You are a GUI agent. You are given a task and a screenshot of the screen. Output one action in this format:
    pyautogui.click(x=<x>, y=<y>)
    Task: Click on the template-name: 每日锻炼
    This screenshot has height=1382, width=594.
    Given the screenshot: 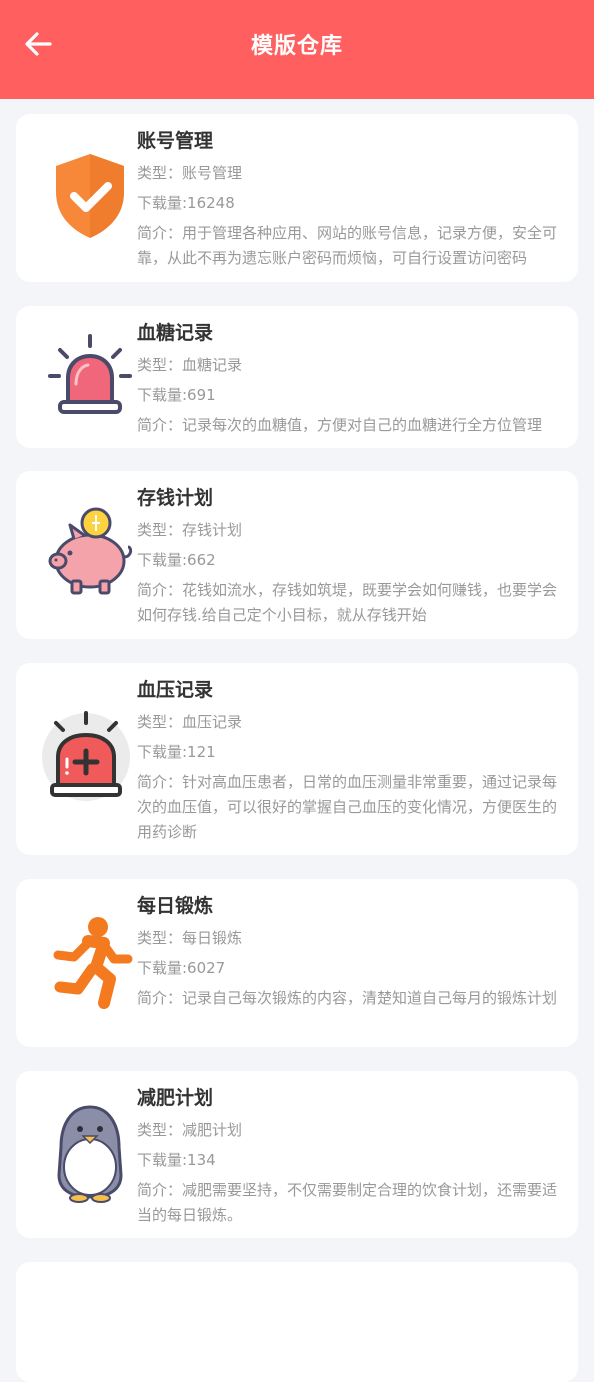 What is the action you would take?
    pyautogui.click(x=175, y=906)
    